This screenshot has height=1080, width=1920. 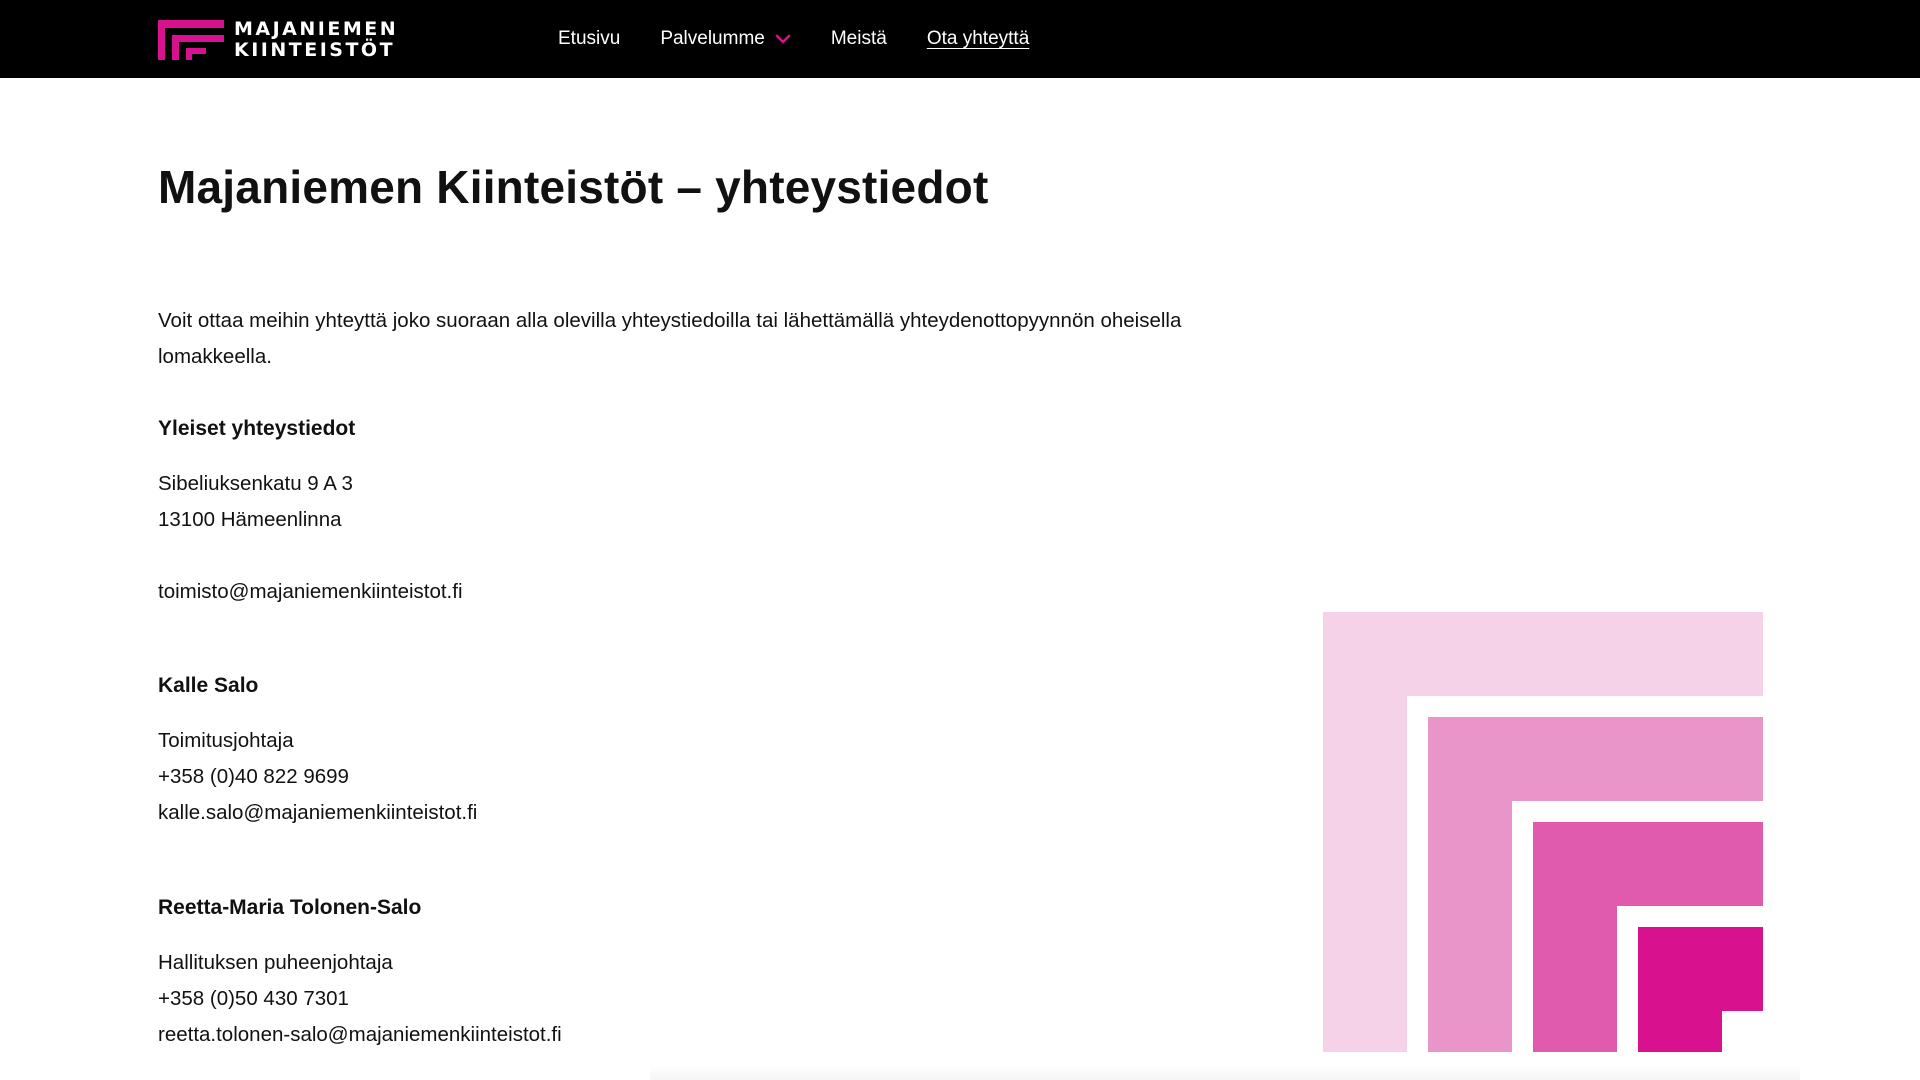 What do you see at coordinates (255, 483) in the screenshot?
I see `address-street: Sibeliuksenkatu 9 A 3` at bounding box center [255, 483].